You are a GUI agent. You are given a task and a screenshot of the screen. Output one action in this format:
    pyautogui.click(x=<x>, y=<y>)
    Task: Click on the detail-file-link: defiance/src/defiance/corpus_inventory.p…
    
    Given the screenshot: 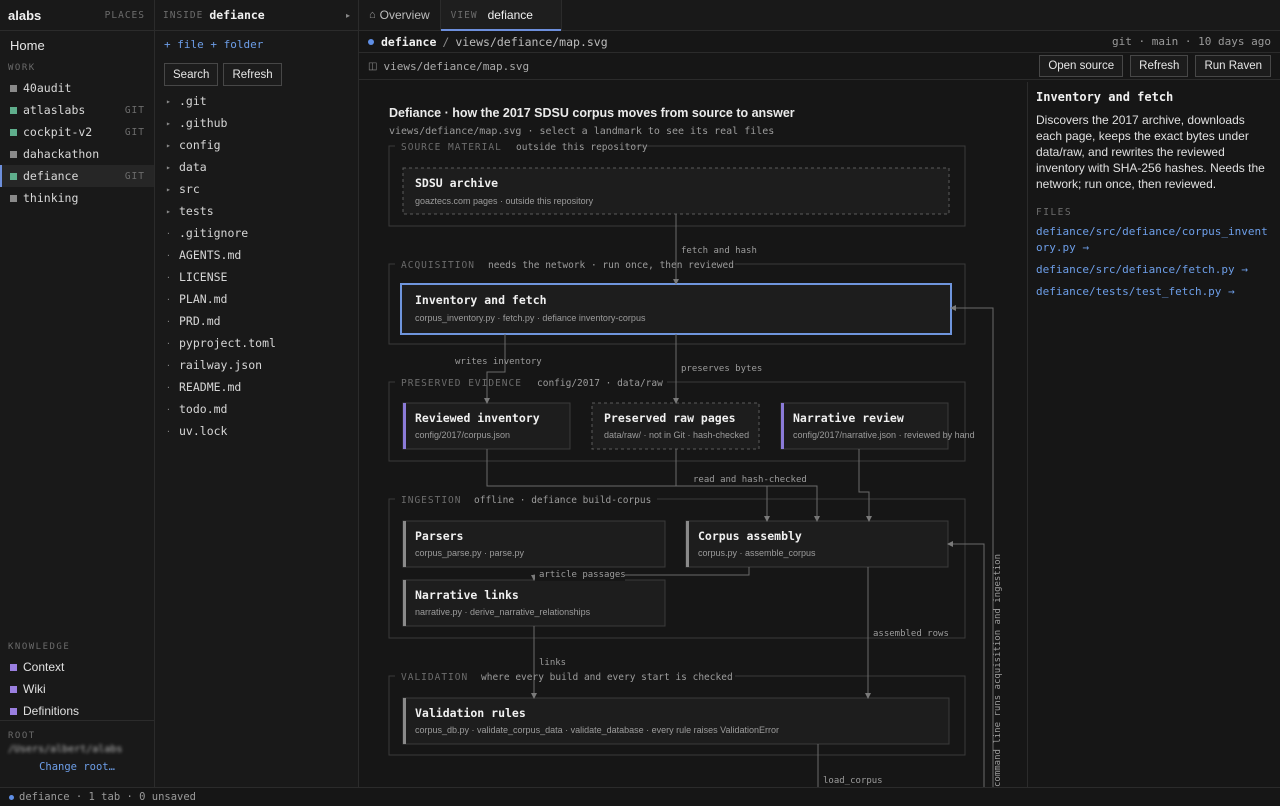 What is the action you would take?
    pyautogui.click(x=1154, y=240)
    